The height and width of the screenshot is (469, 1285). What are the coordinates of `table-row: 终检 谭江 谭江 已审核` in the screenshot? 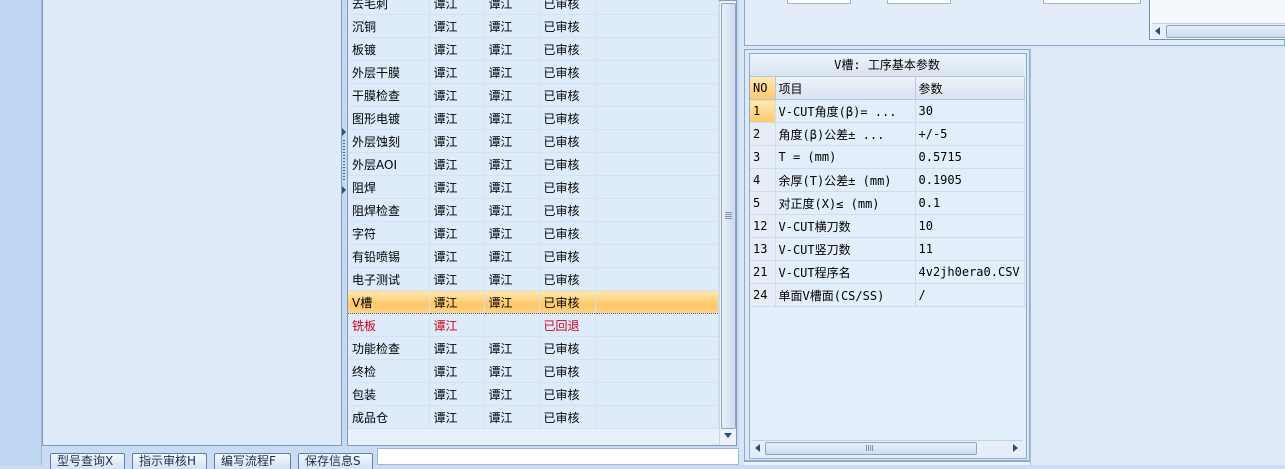 It's located at (533, 371).